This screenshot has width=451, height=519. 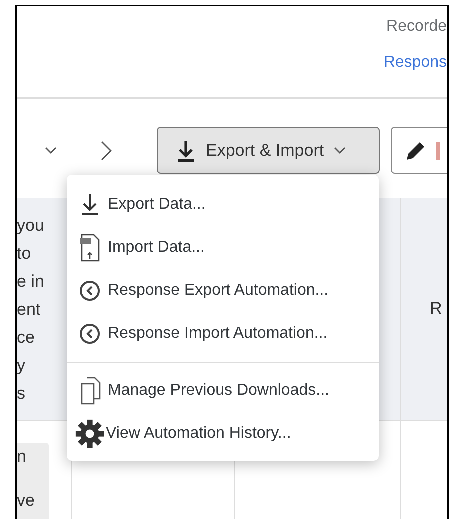 What do you see at coordinates (90, 248) in the screenshot?
I see `file-upload-icon` at bounding box center [90, 248].